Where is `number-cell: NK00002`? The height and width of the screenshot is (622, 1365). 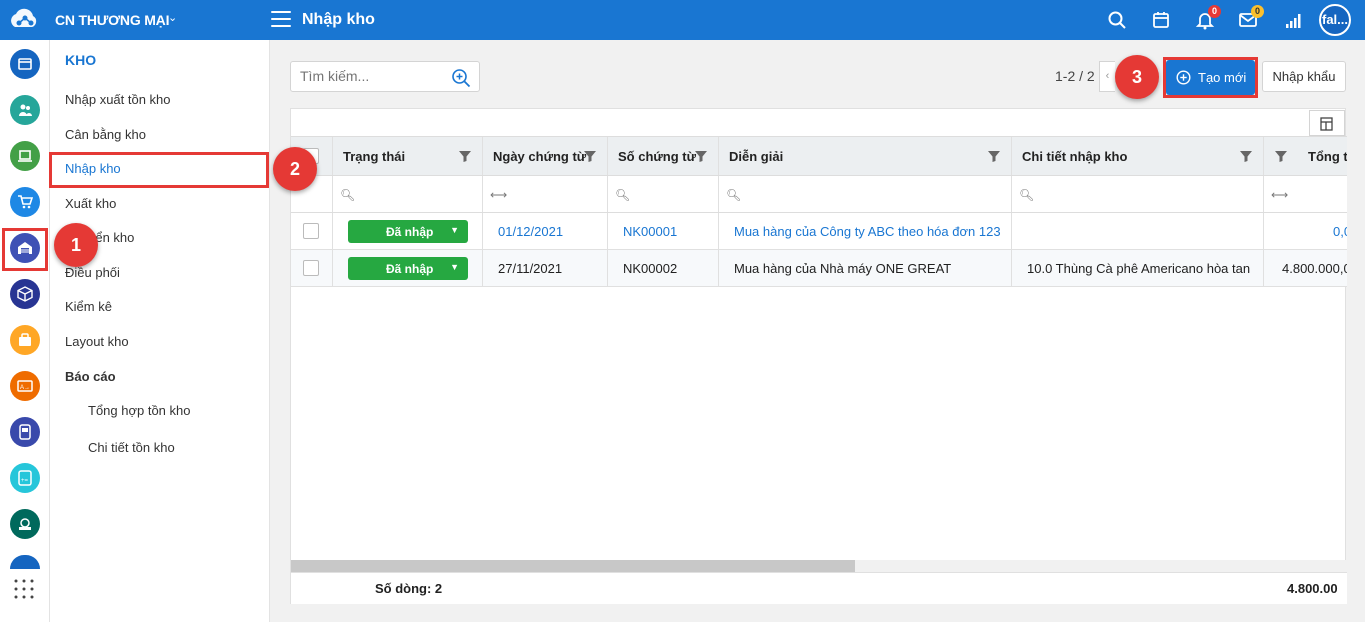
number-cell: NK00002 is located at coordinates (663, 268).